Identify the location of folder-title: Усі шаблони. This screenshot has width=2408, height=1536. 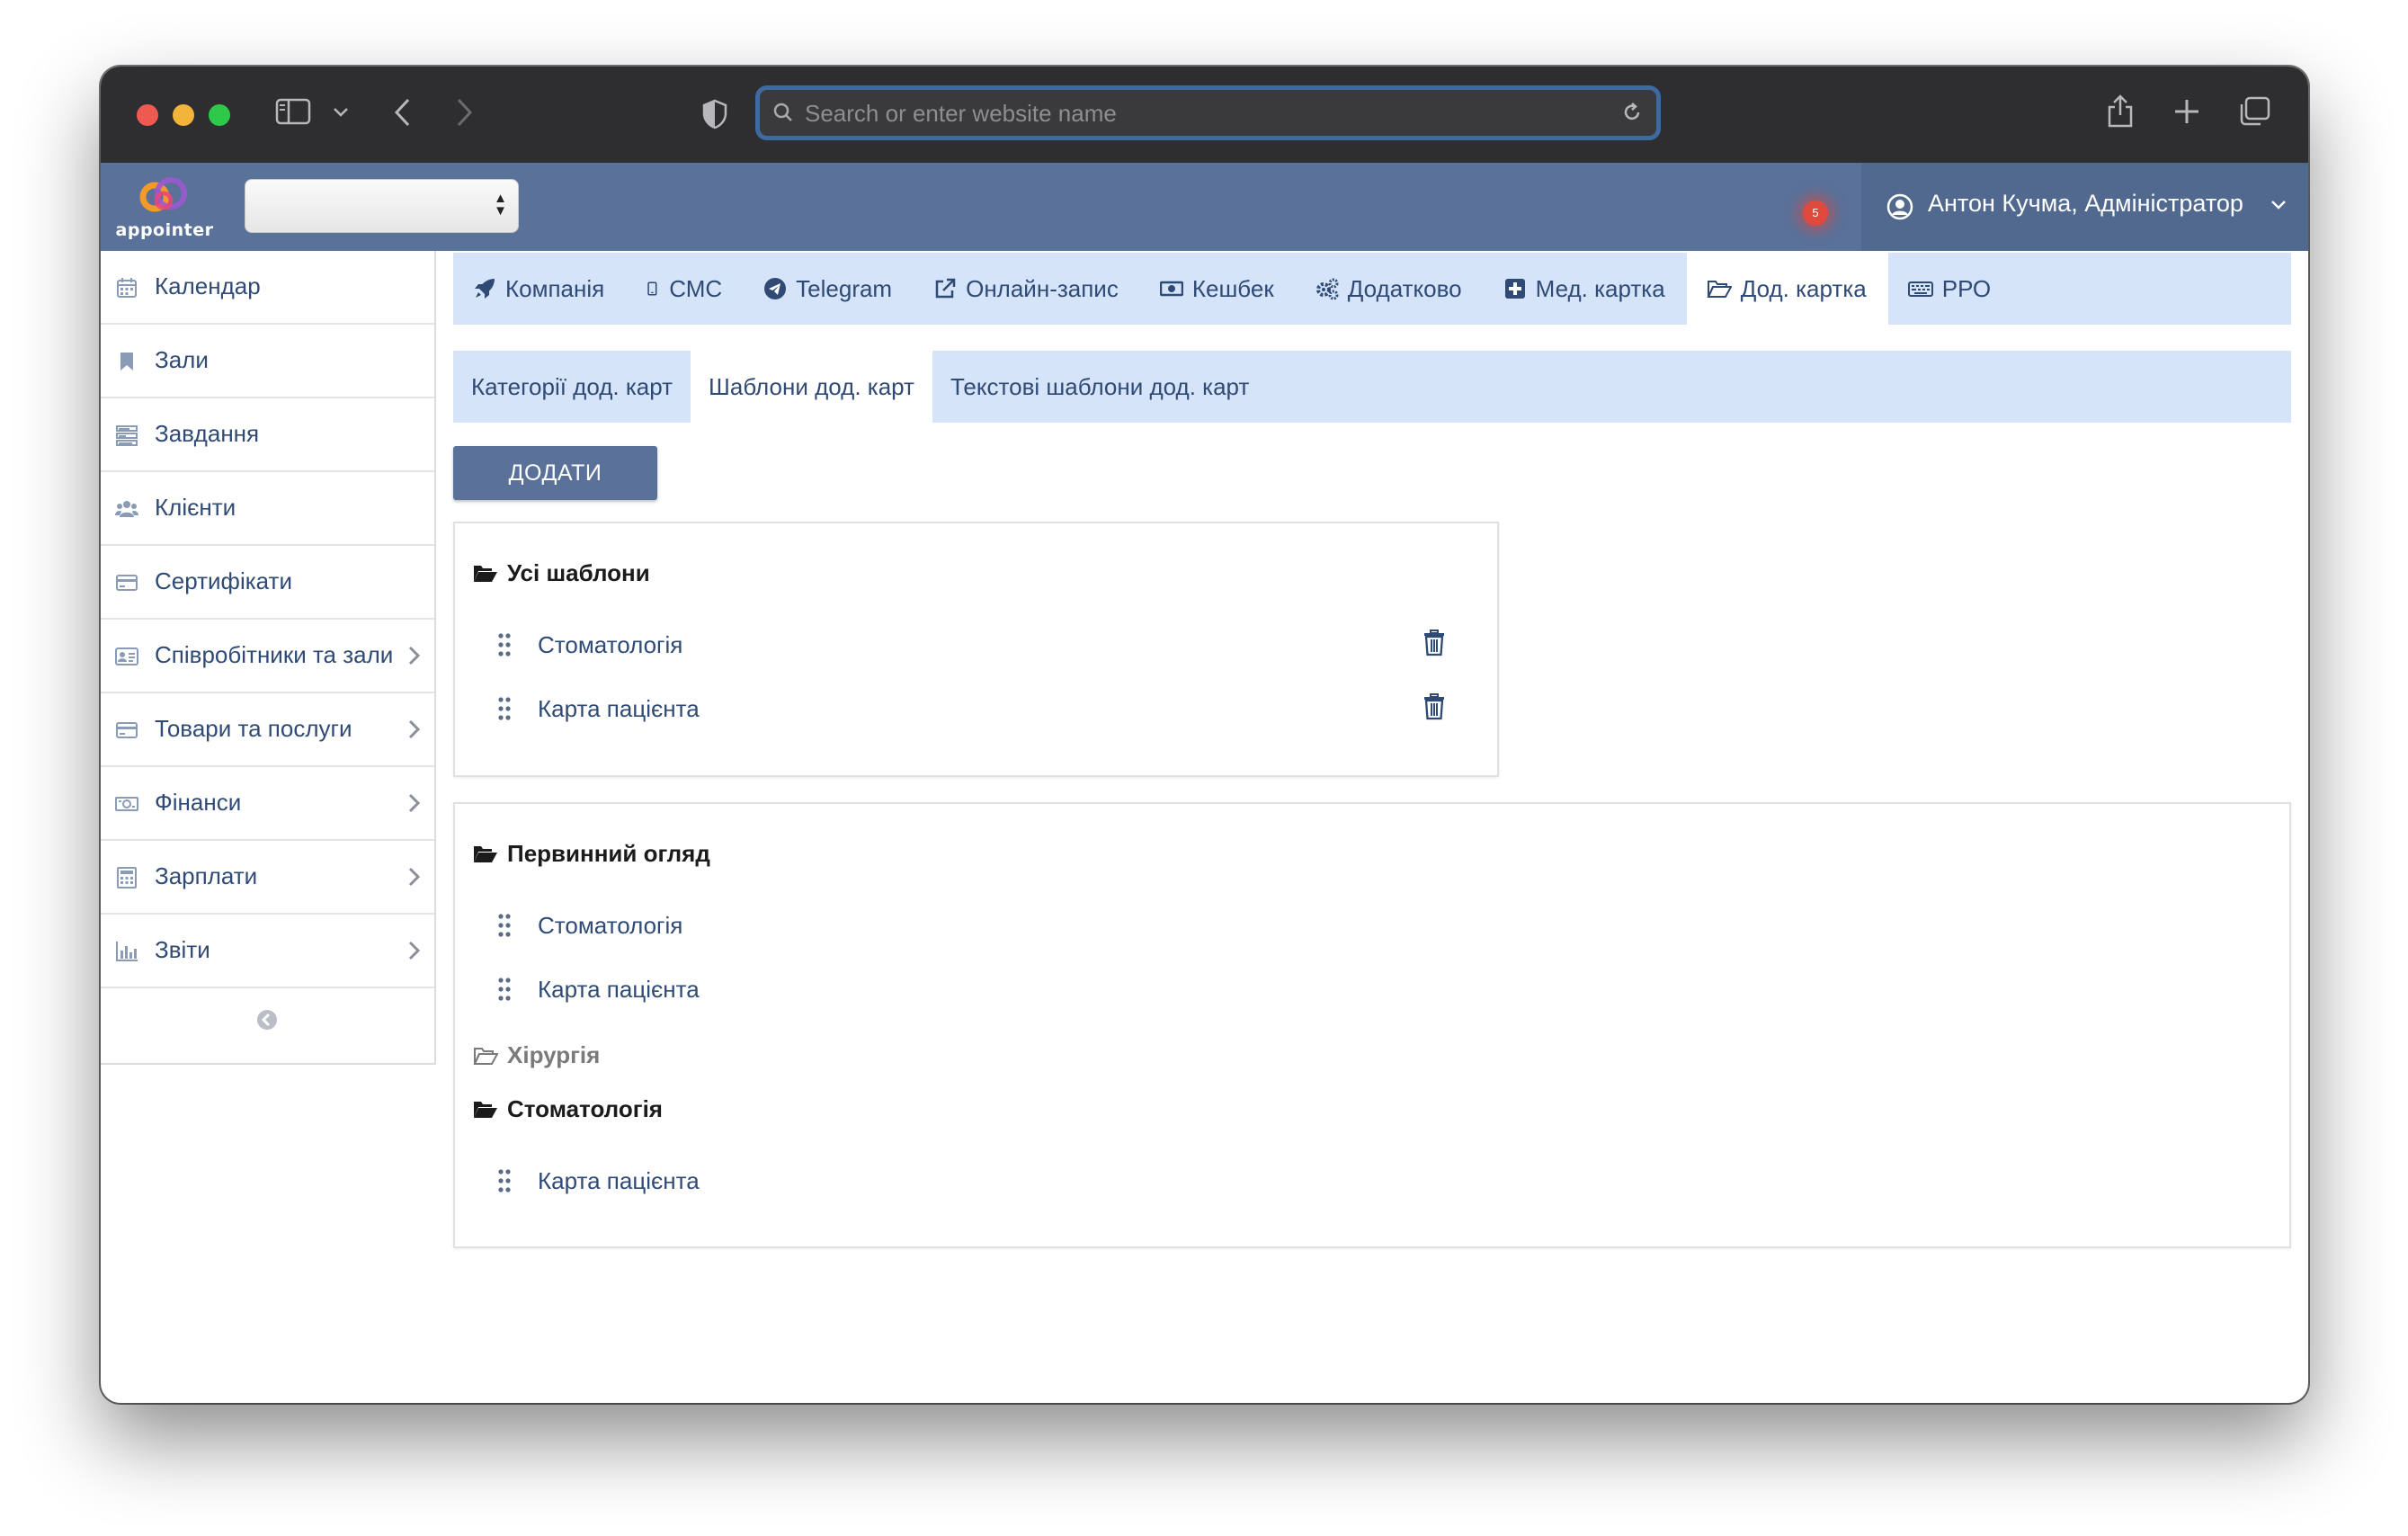
(561, 573).